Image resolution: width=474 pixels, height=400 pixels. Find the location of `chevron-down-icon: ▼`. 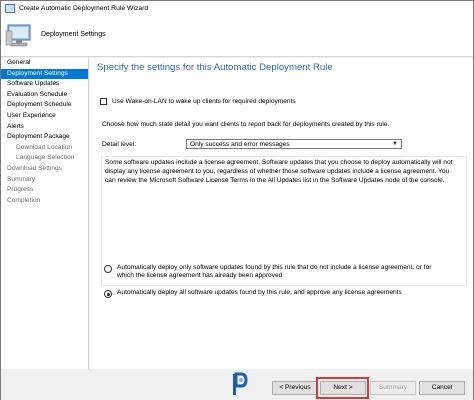

chevron-down-icon: ▼ is located at coordinates (395, 144).